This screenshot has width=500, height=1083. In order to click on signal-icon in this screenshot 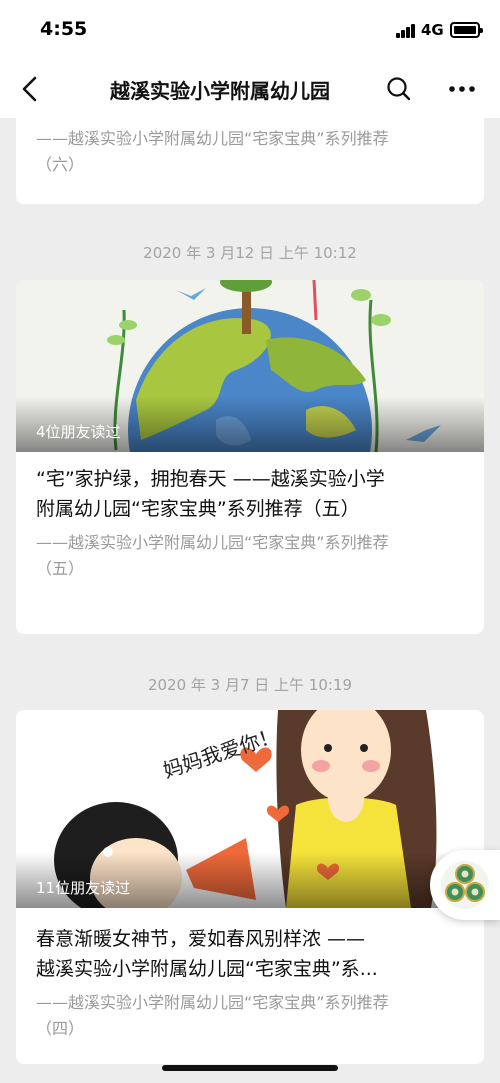, I will do `click(406, 31)`.